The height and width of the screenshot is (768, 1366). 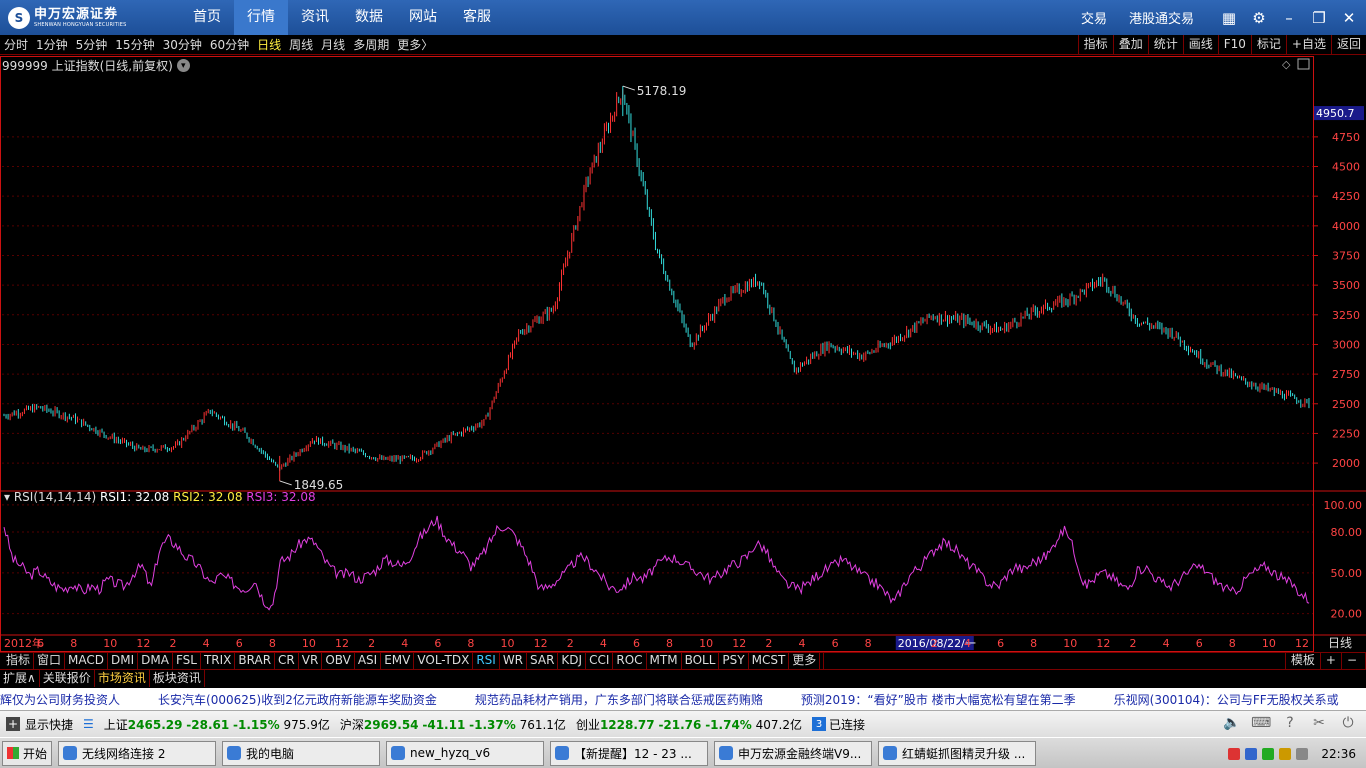 I want to click on power-icon: ⏻, so click(x=1348, y=724).